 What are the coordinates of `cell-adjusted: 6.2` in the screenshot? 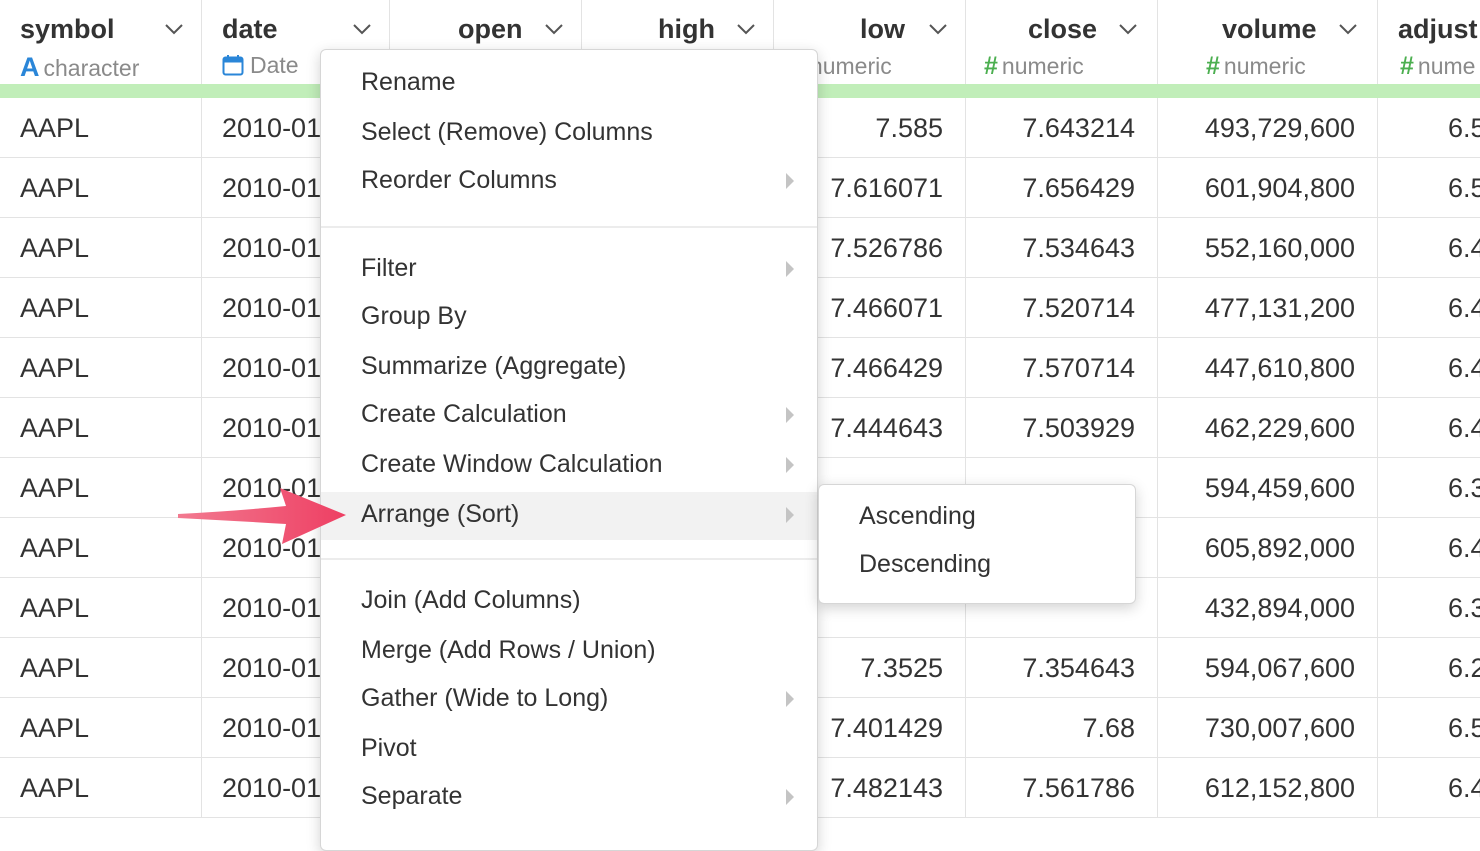 It's located at (1464, 668).